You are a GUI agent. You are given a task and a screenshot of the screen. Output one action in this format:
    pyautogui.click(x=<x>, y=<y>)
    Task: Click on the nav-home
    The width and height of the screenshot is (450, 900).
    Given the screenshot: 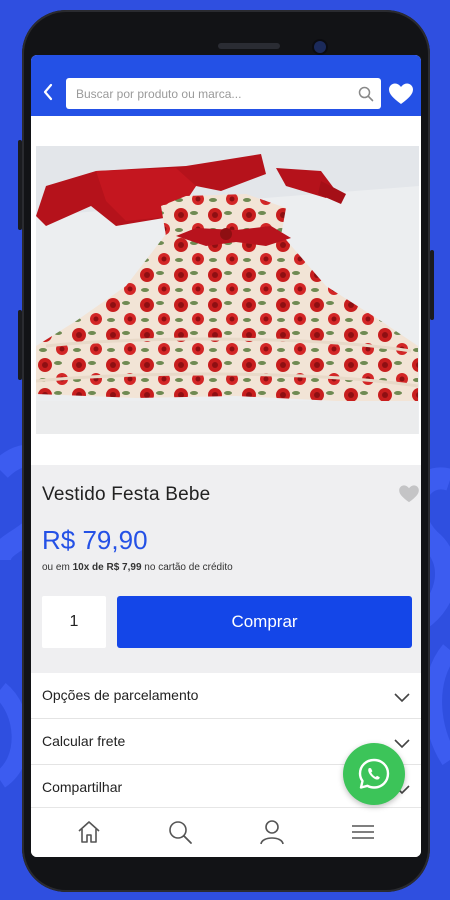 What is the action you would take?
    pyautogui.click(x=89, y=832)
    